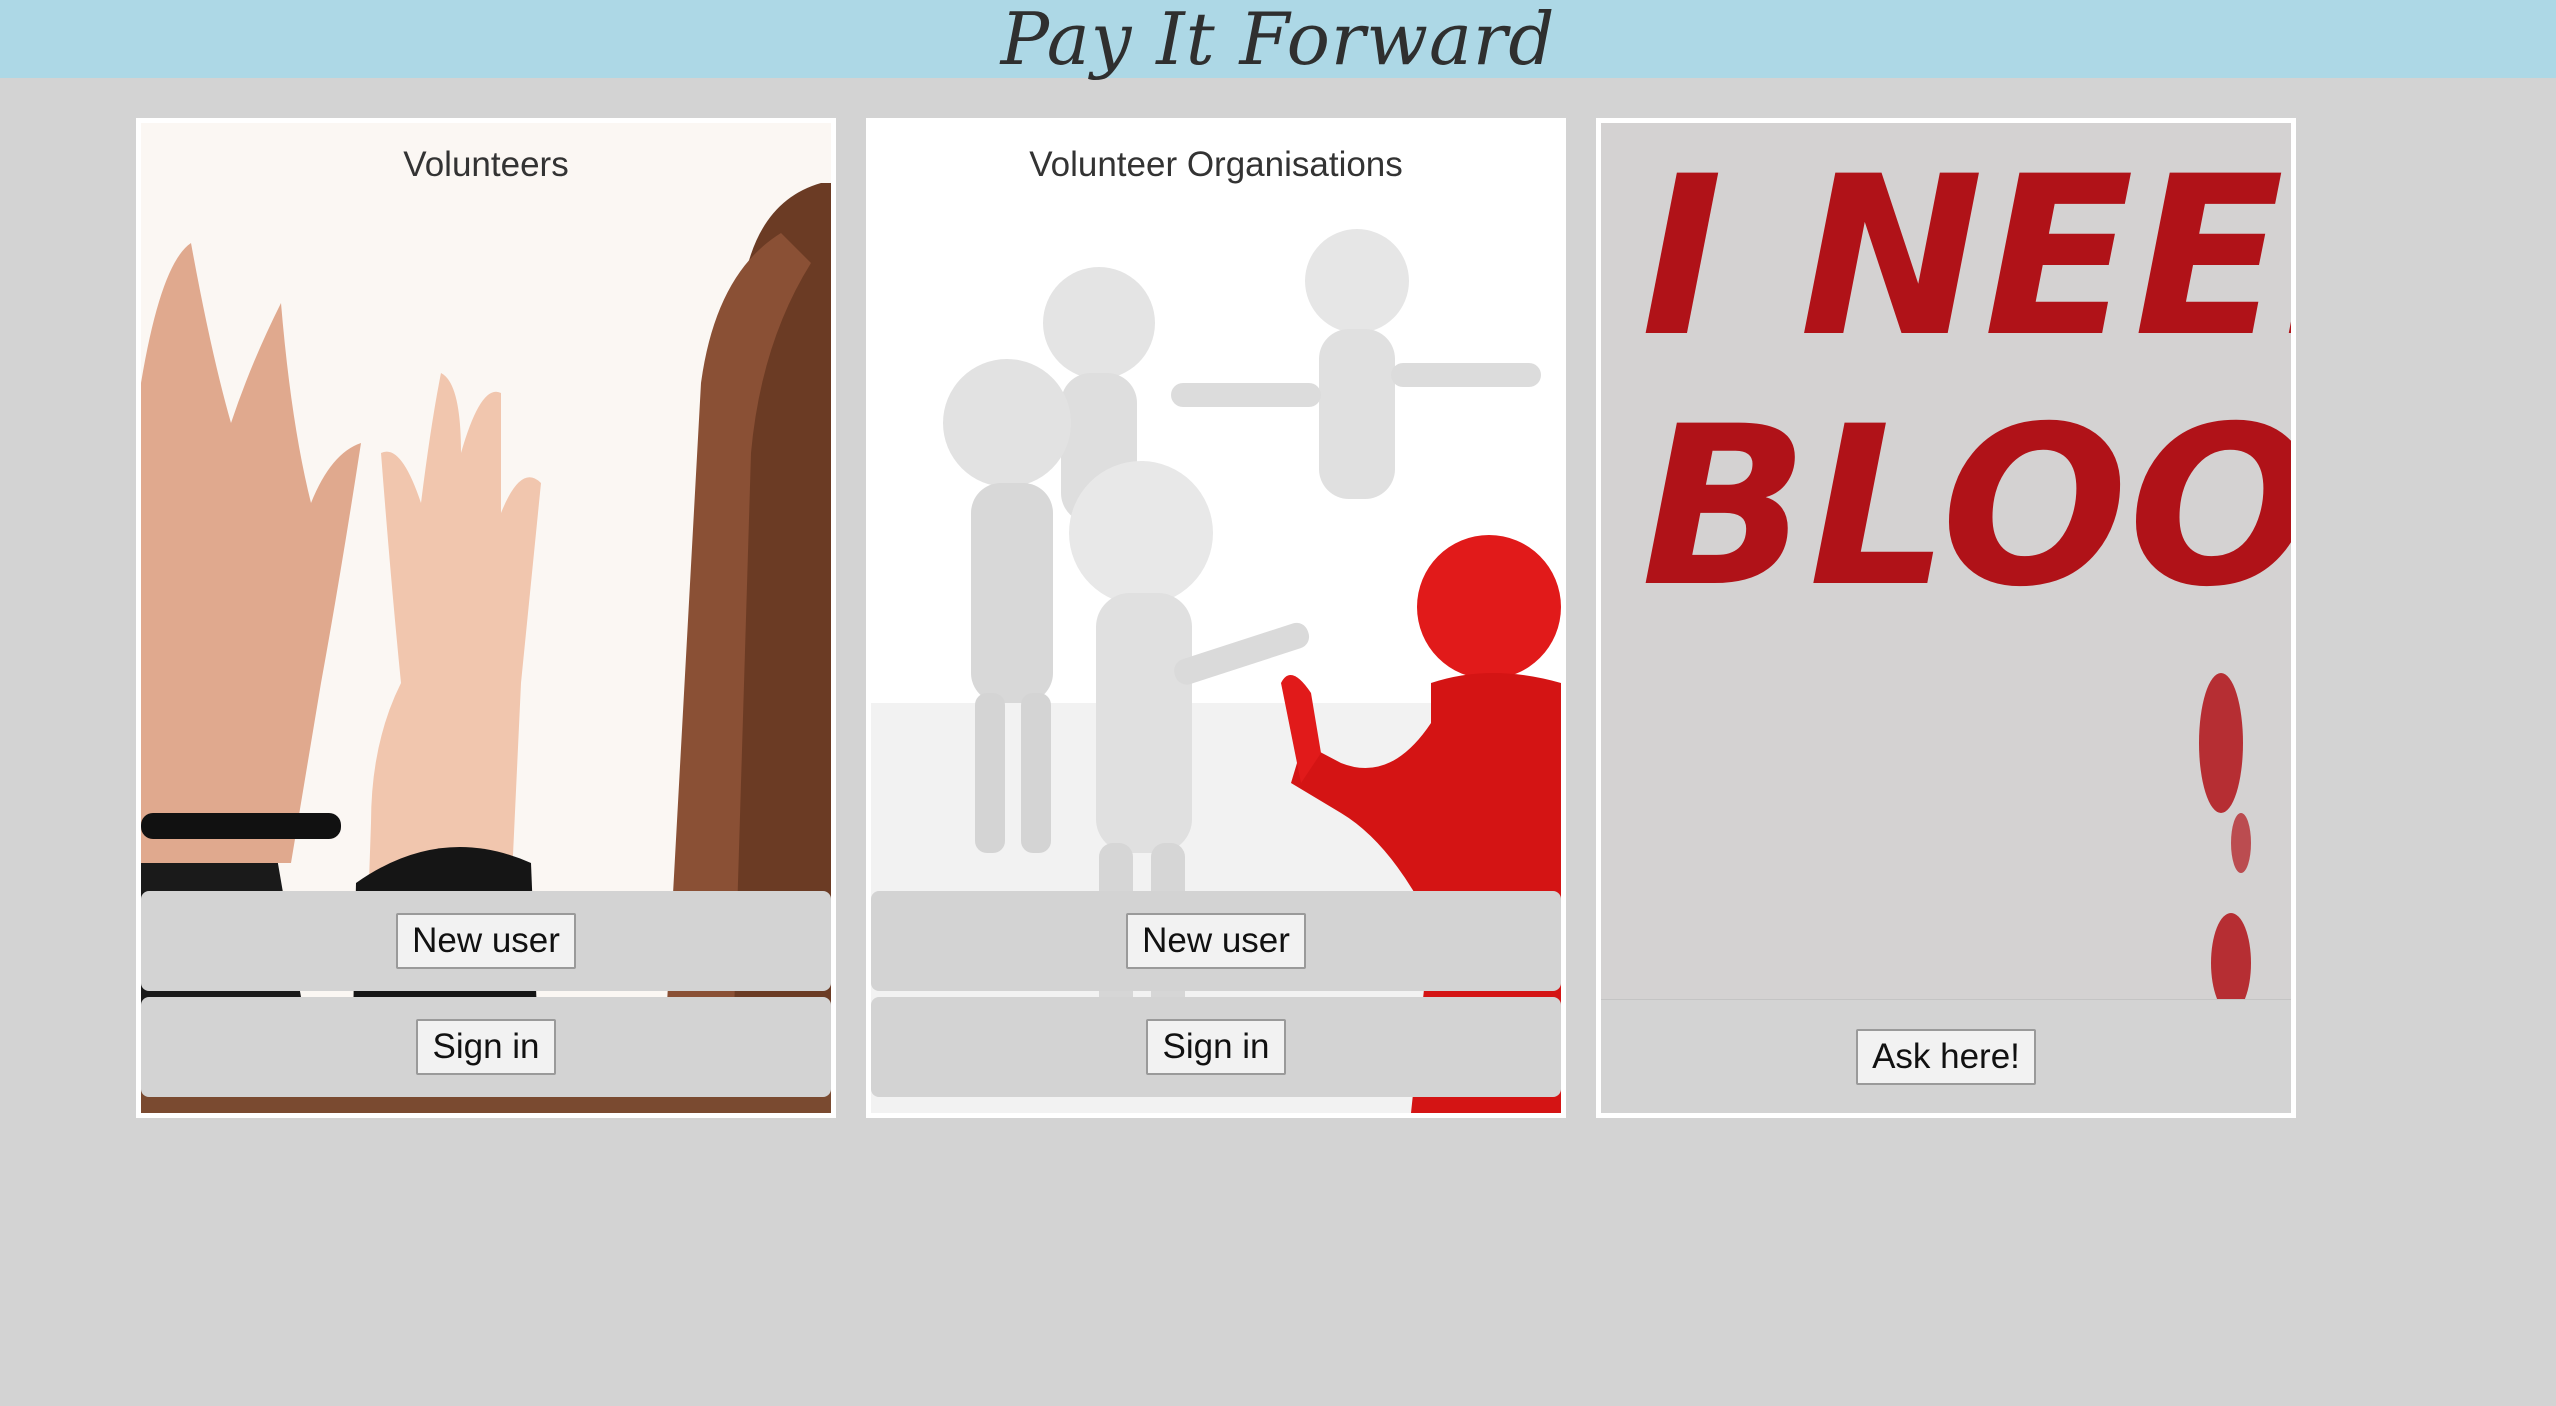  I want to click on ask-panel: Ask here!, so click(1946, 1056).